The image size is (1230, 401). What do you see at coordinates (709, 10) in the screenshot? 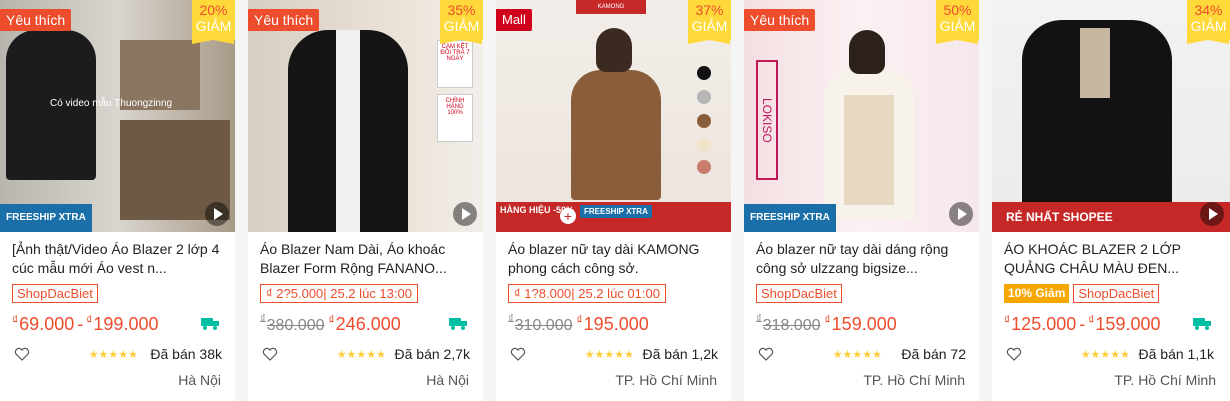
I see `discount-percent: 37%` at bounding box center [709, 10].